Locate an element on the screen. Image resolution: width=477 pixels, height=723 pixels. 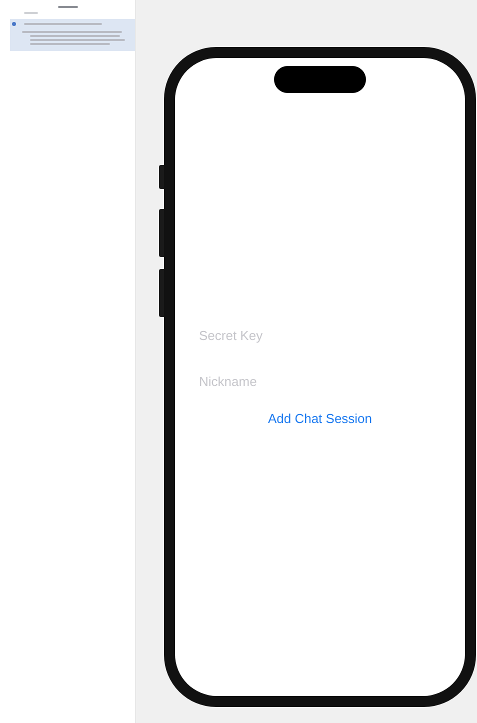
text-field: Secret Key is located at coordinates (259, 335).